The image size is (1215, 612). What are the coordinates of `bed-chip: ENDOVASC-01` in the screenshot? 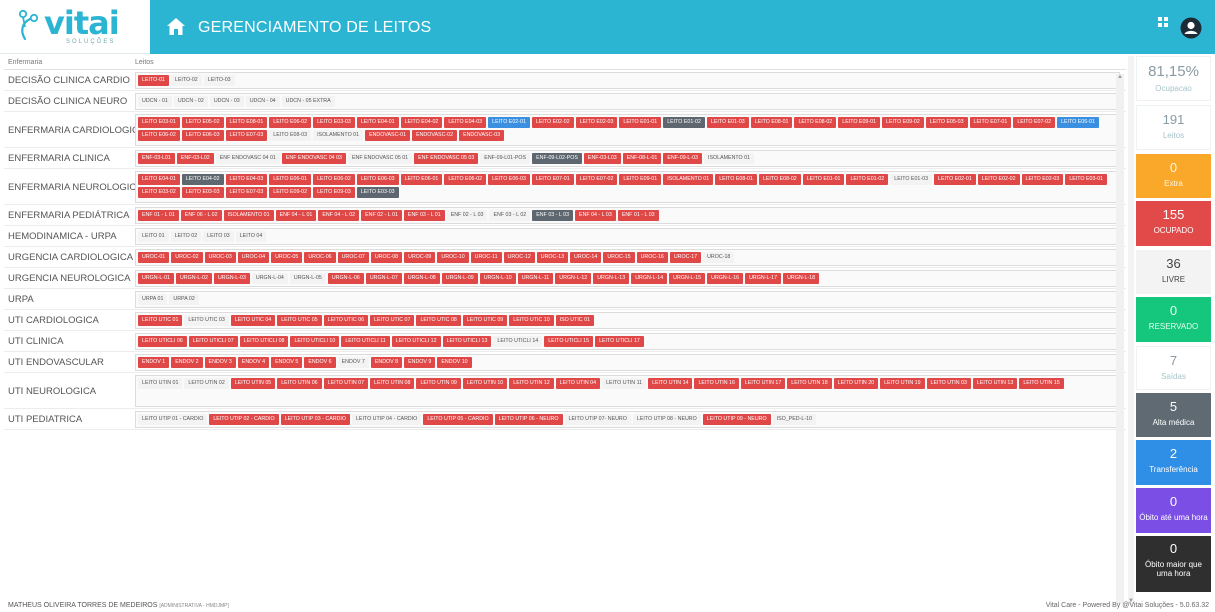 It's located at (388, 135).